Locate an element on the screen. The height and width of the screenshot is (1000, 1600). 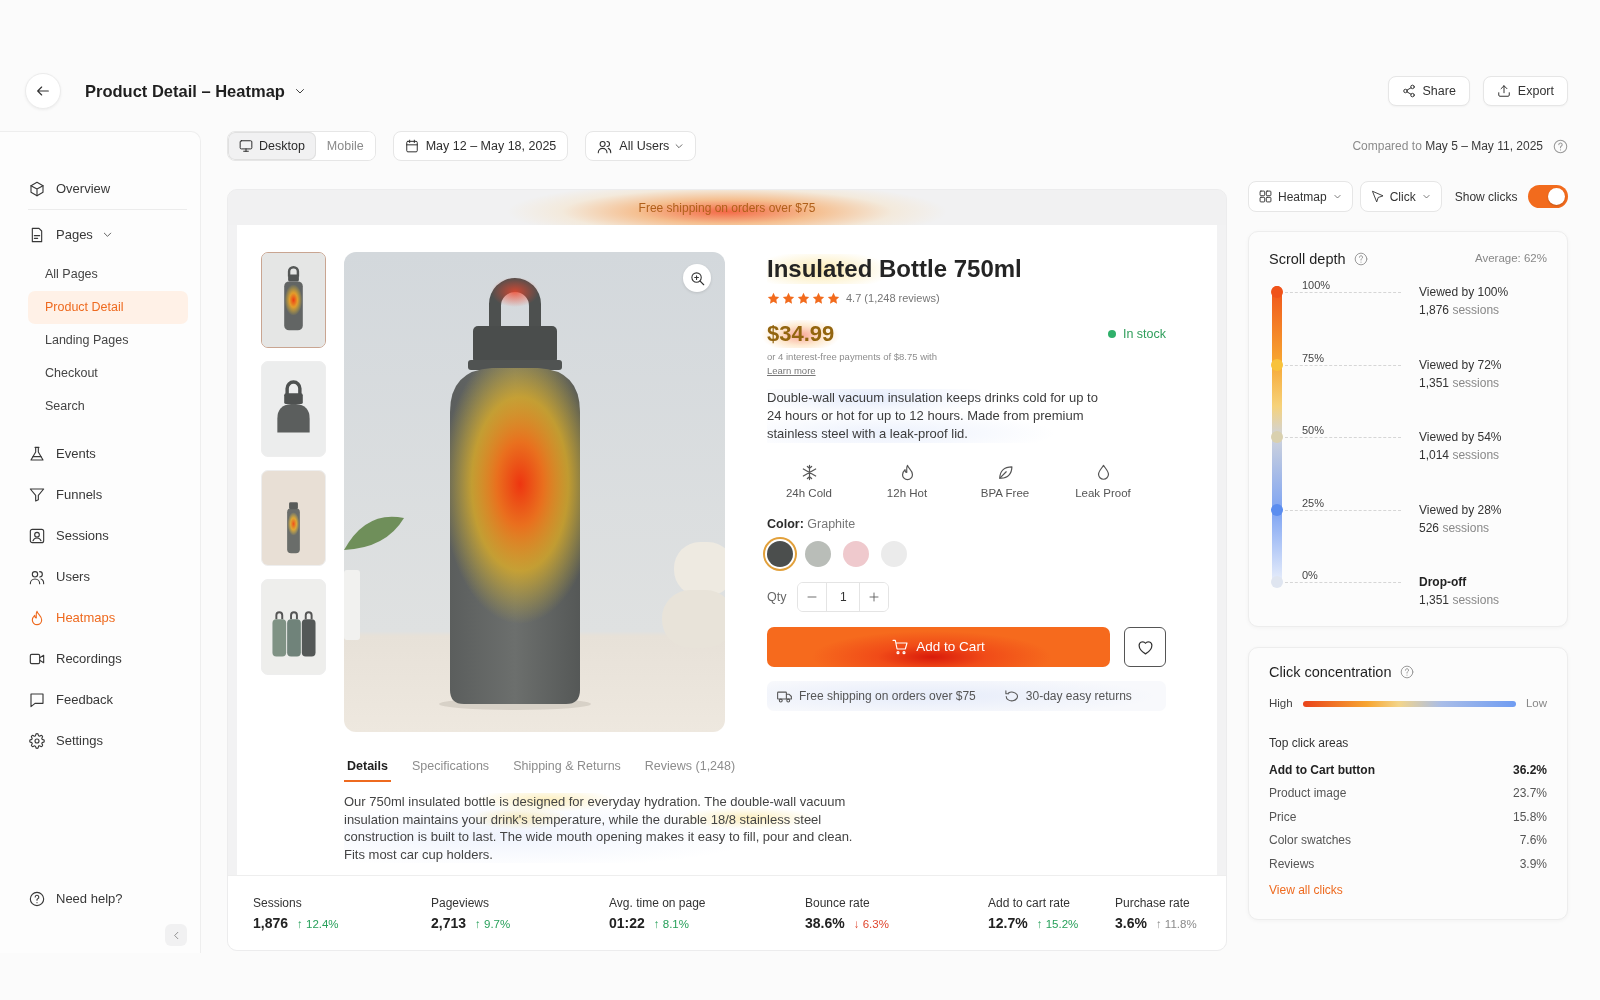
section-label: Top click areas is located at coordinates (1309, 743).